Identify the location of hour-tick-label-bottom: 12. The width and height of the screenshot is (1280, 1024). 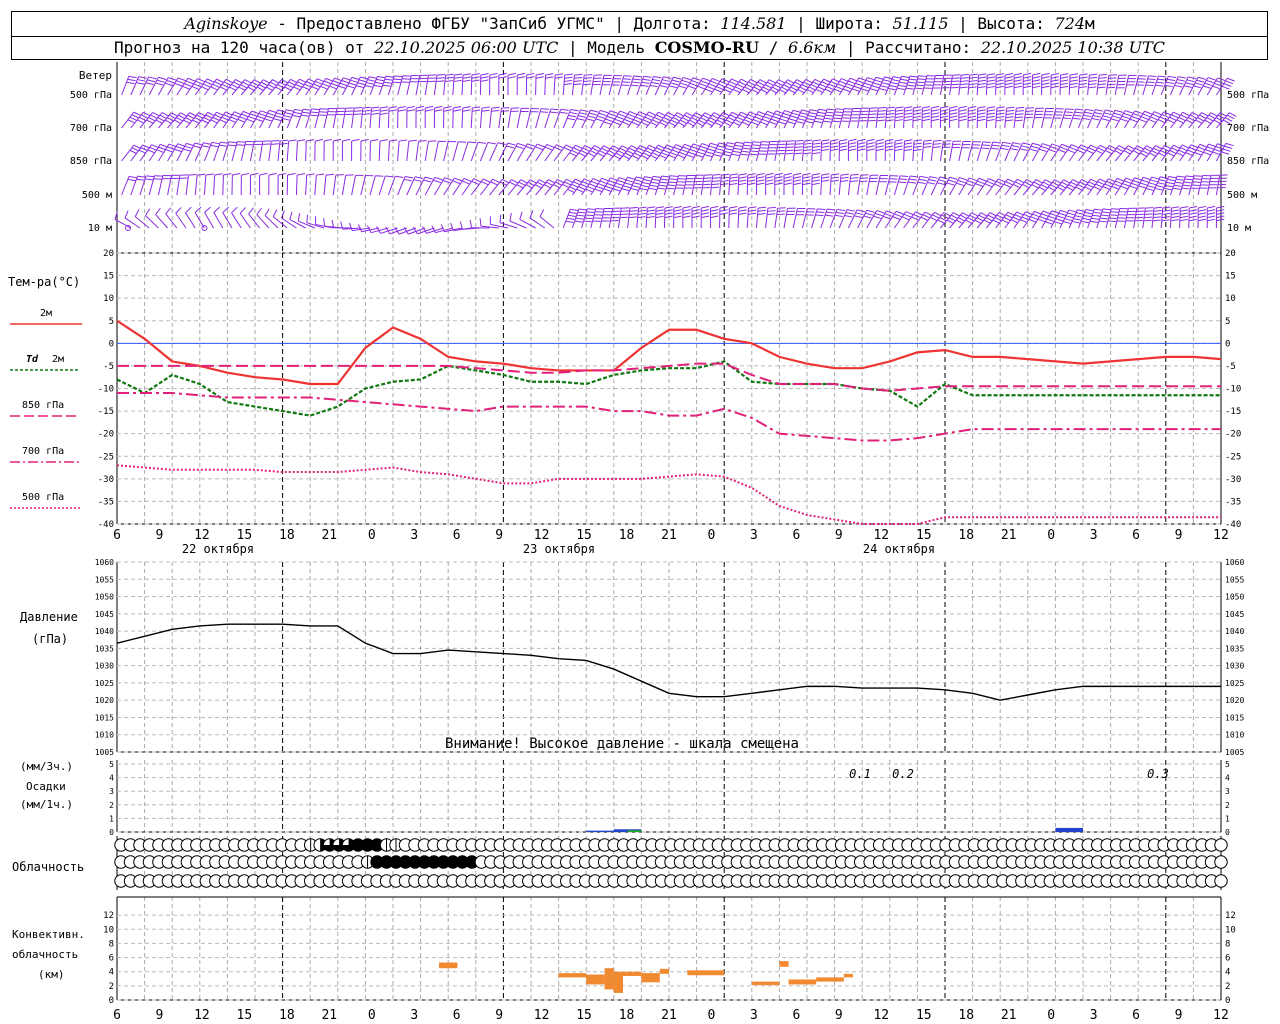
(542, 1015).